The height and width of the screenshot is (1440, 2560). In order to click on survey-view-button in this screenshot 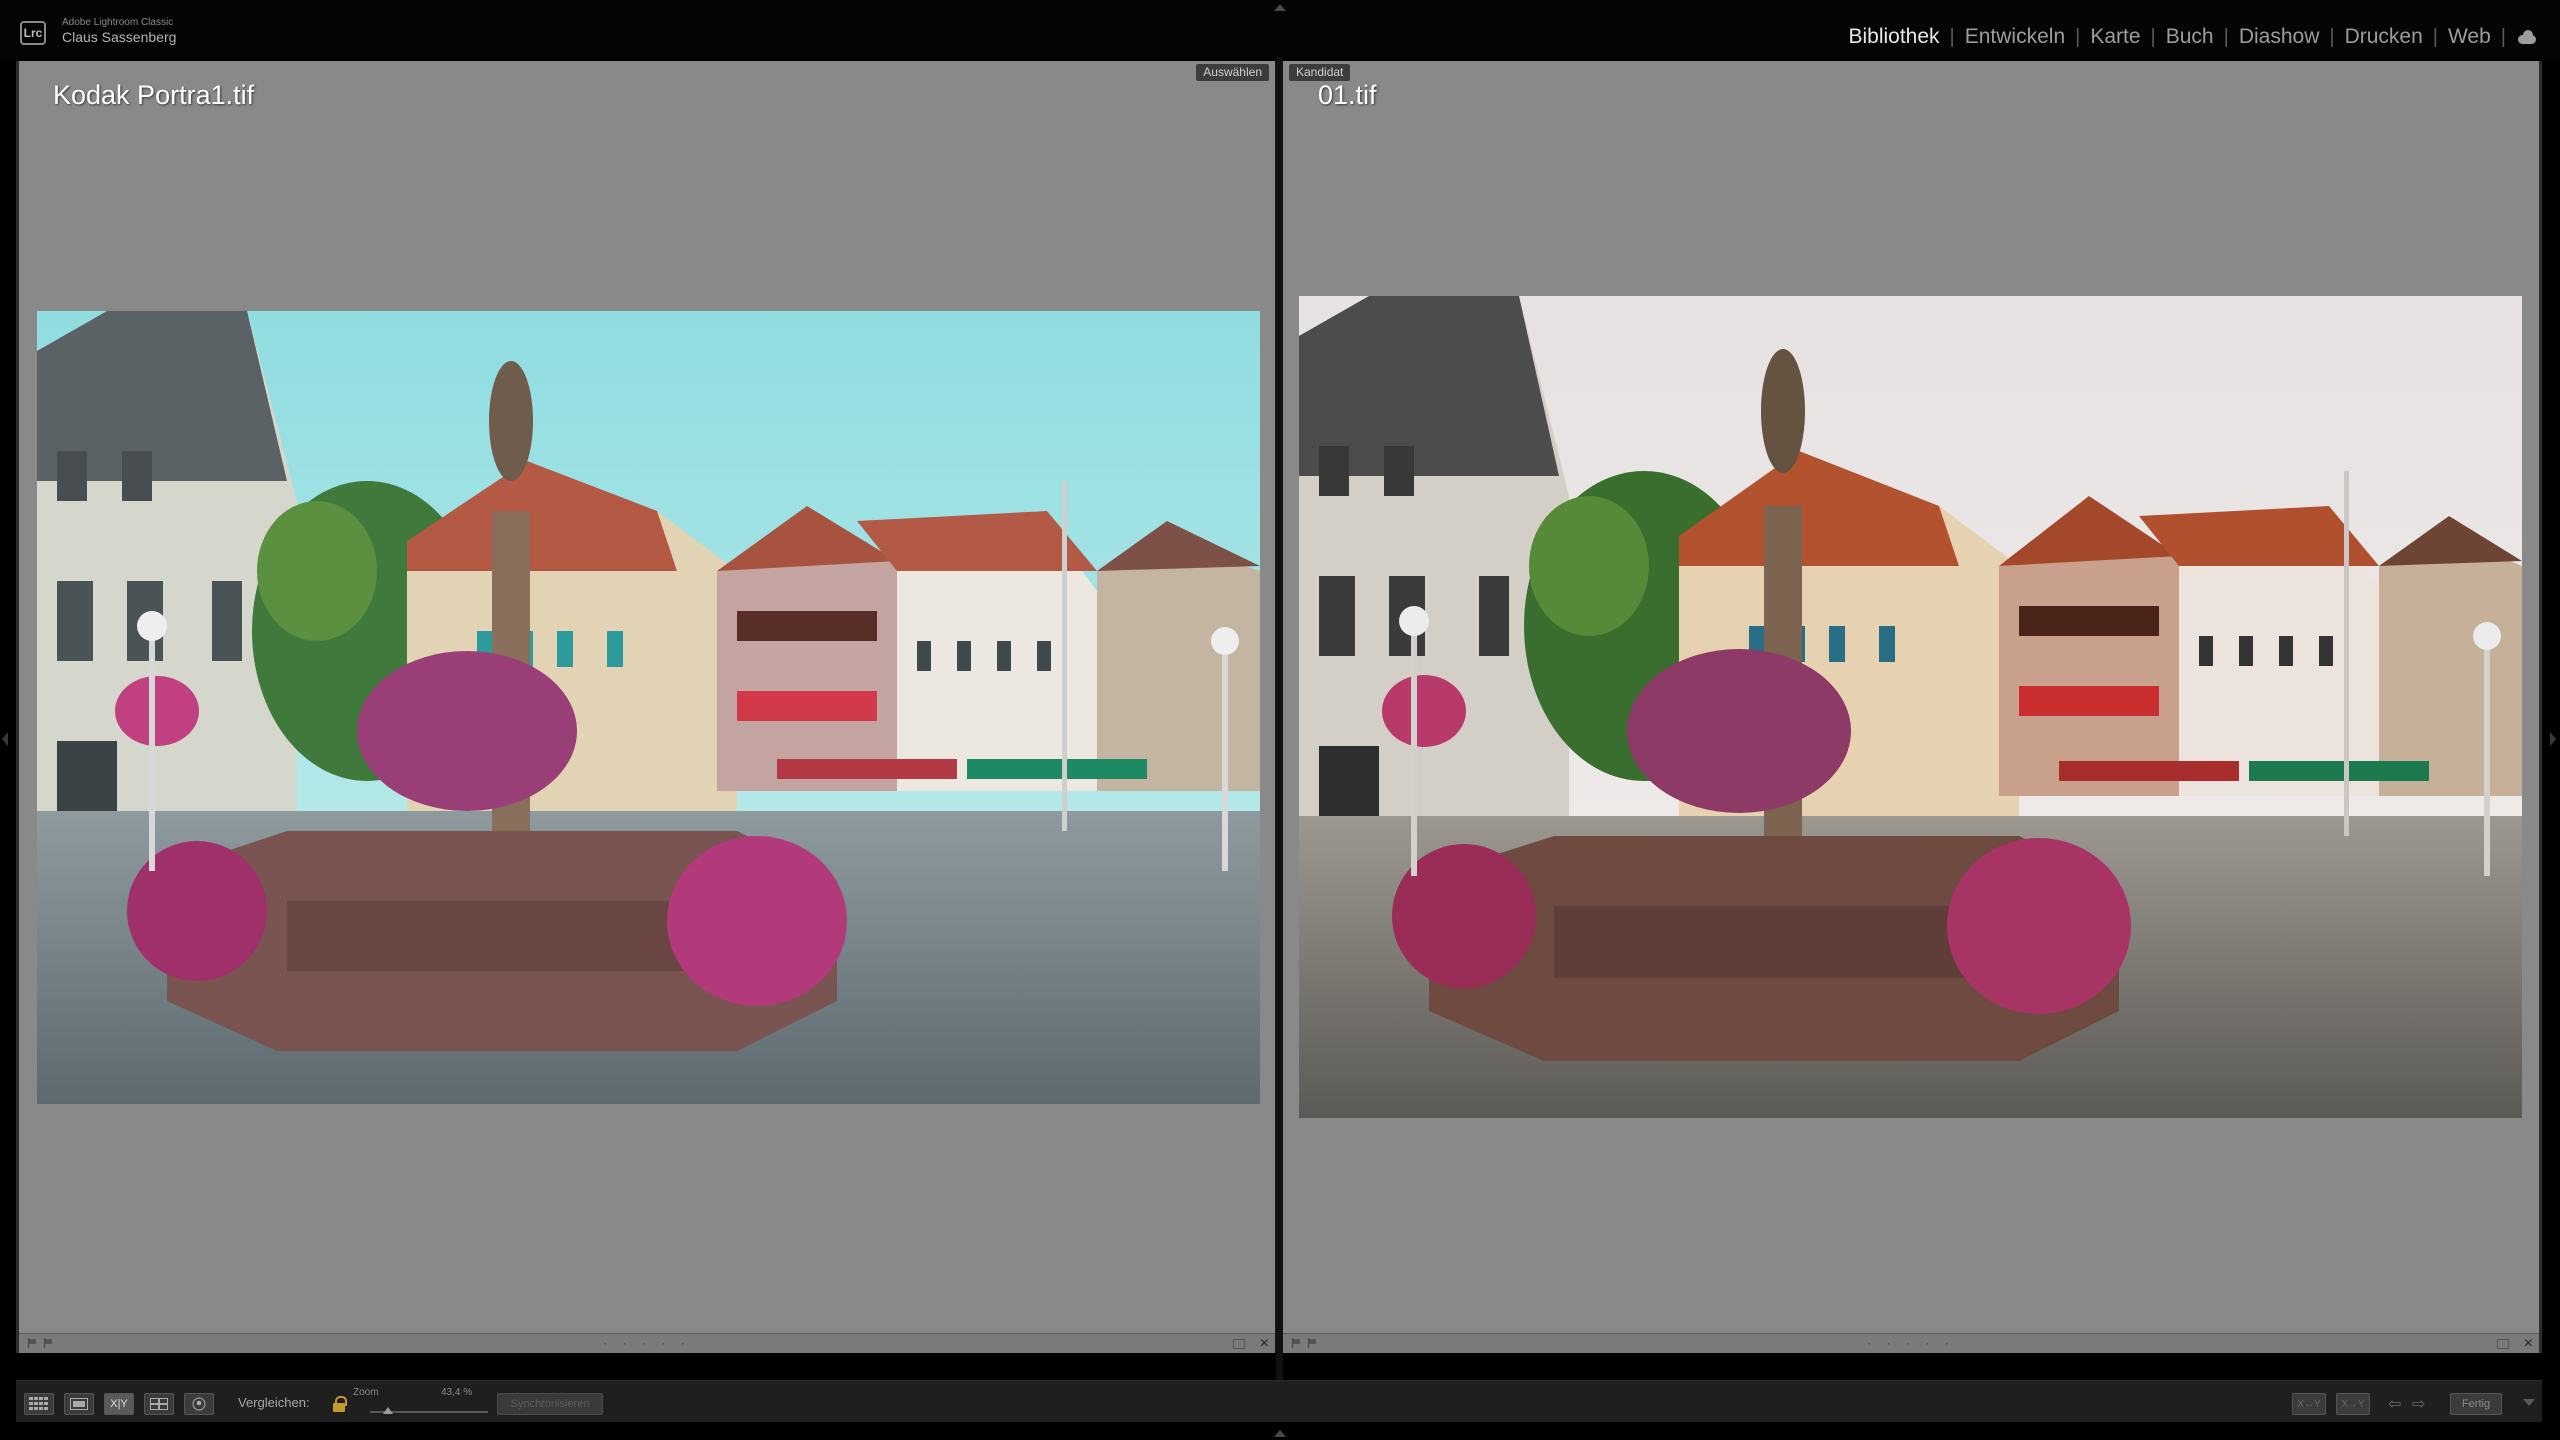, I will do `click(159, 1404)`.